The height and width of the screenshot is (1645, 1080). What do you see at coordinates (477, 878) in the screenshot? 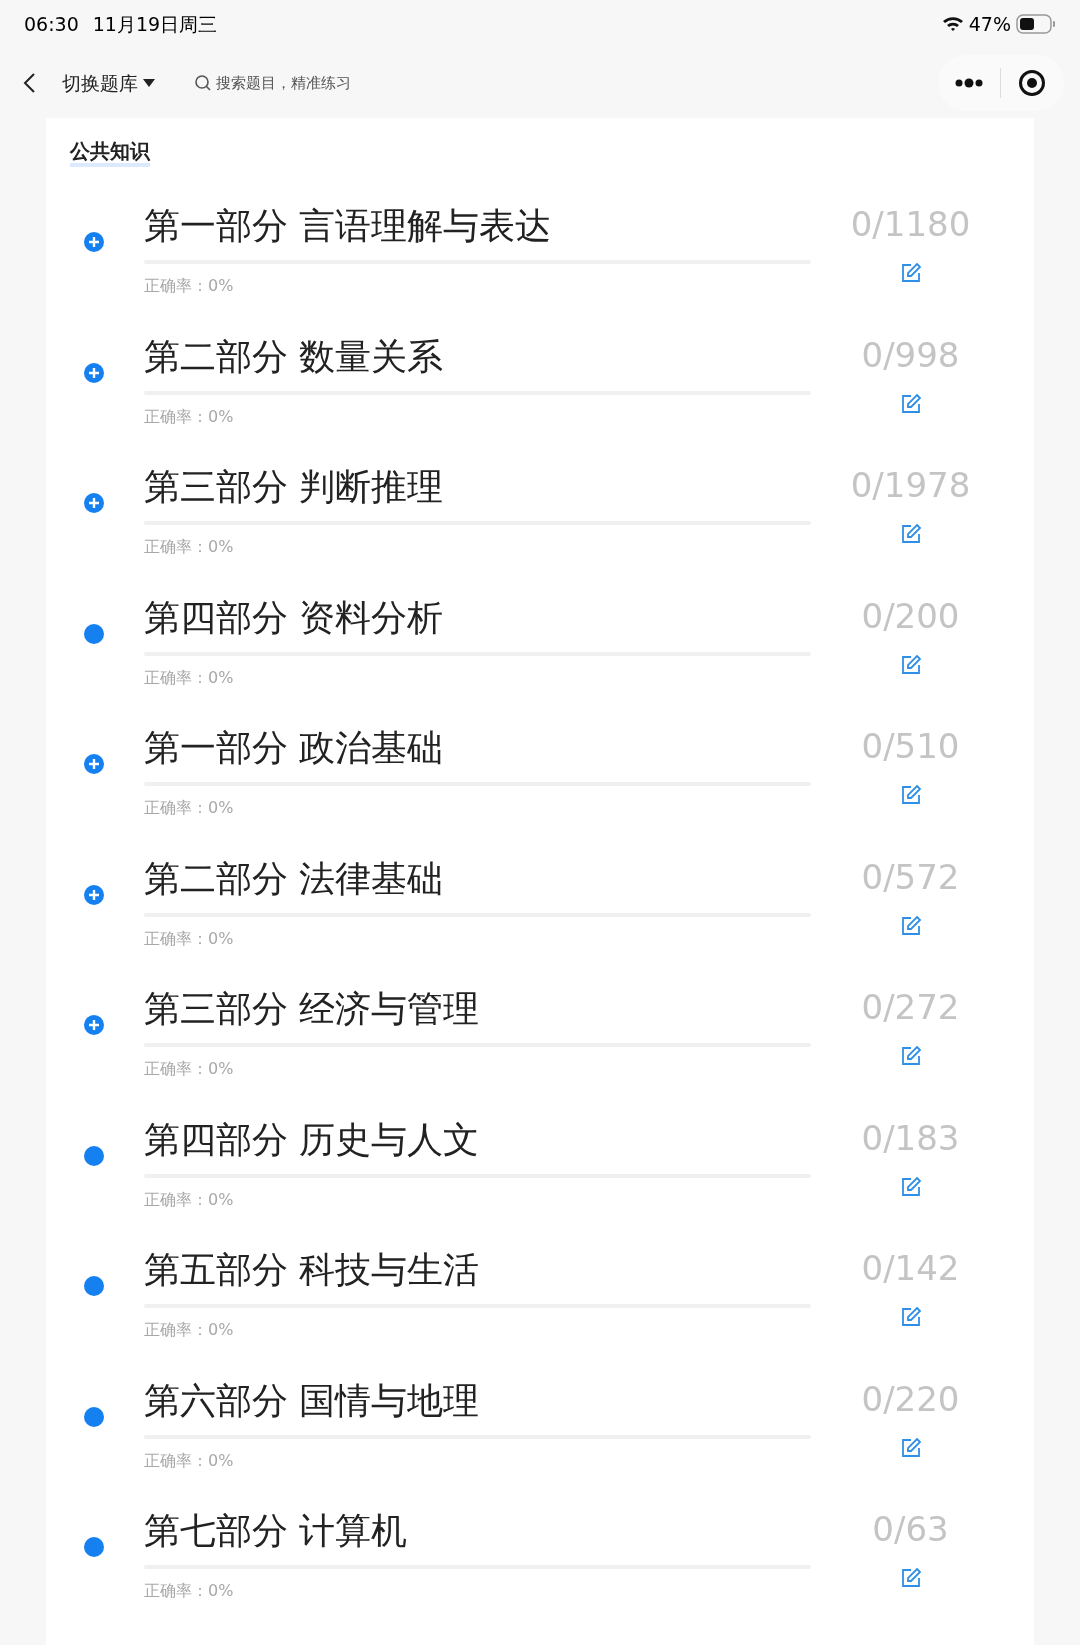
I see `section-name: 第二部分 法律基础` at bounding box center [477, 878].